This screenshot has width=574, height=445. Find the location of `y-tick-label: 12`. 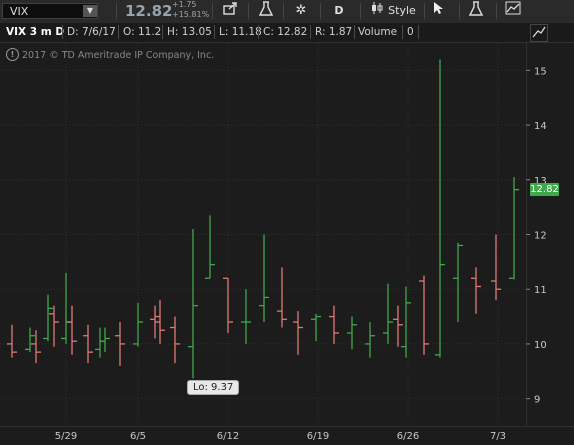

y-tick-label: 12 is located at coordinates (540, 236).